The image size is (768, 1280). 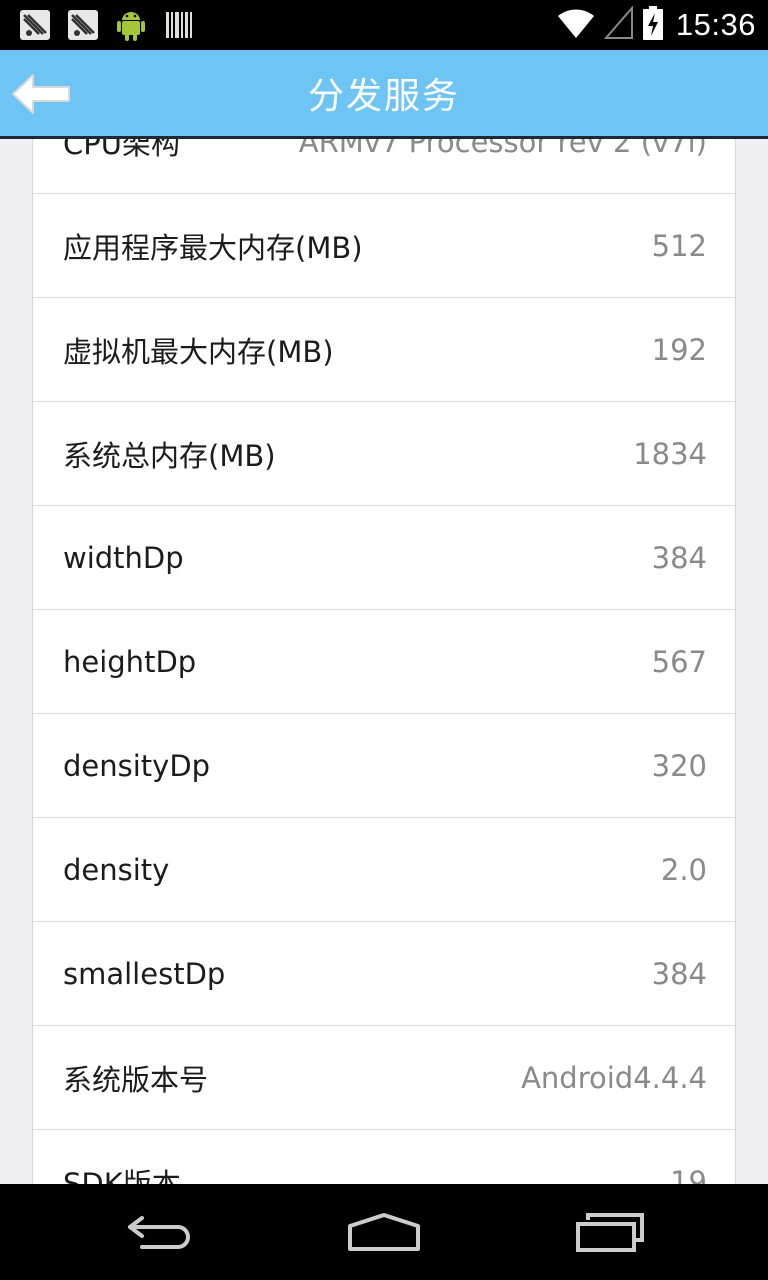 I want to click on navigation-bar, so click(x=384, y=1232).